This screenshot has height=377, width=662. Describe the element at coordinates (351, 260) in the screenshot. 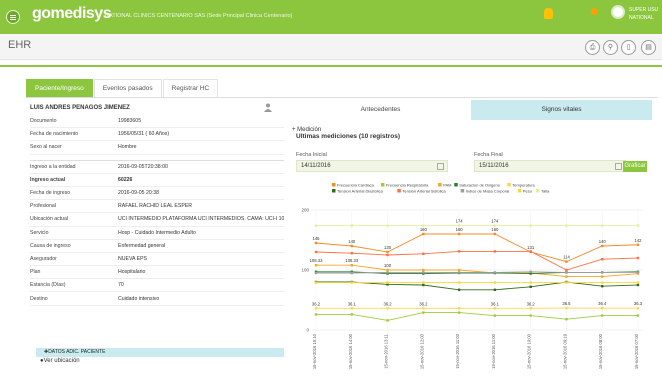

I see `data-label: 108.33` at that location.